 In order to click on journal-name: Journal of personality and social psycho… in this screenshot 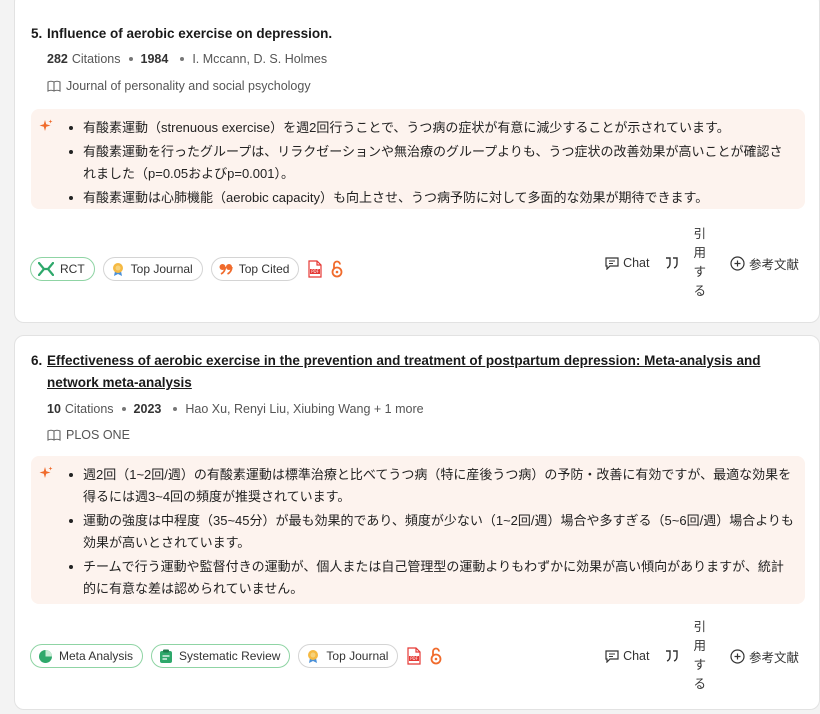, I will do `click(188, 86)`.